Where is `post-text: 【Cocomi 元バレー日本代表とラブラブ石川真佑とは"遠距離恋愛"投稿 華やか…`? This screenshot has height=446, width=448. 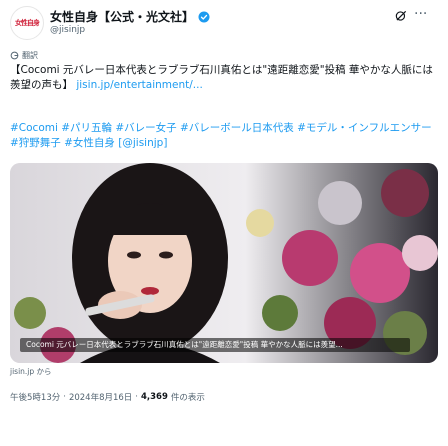
post-text: 【Cocomi 元バレー日本代表とラブラブ石川真佑とは"遠距離恋愛"投稿 華やか… is located at coordinates (224, 78).